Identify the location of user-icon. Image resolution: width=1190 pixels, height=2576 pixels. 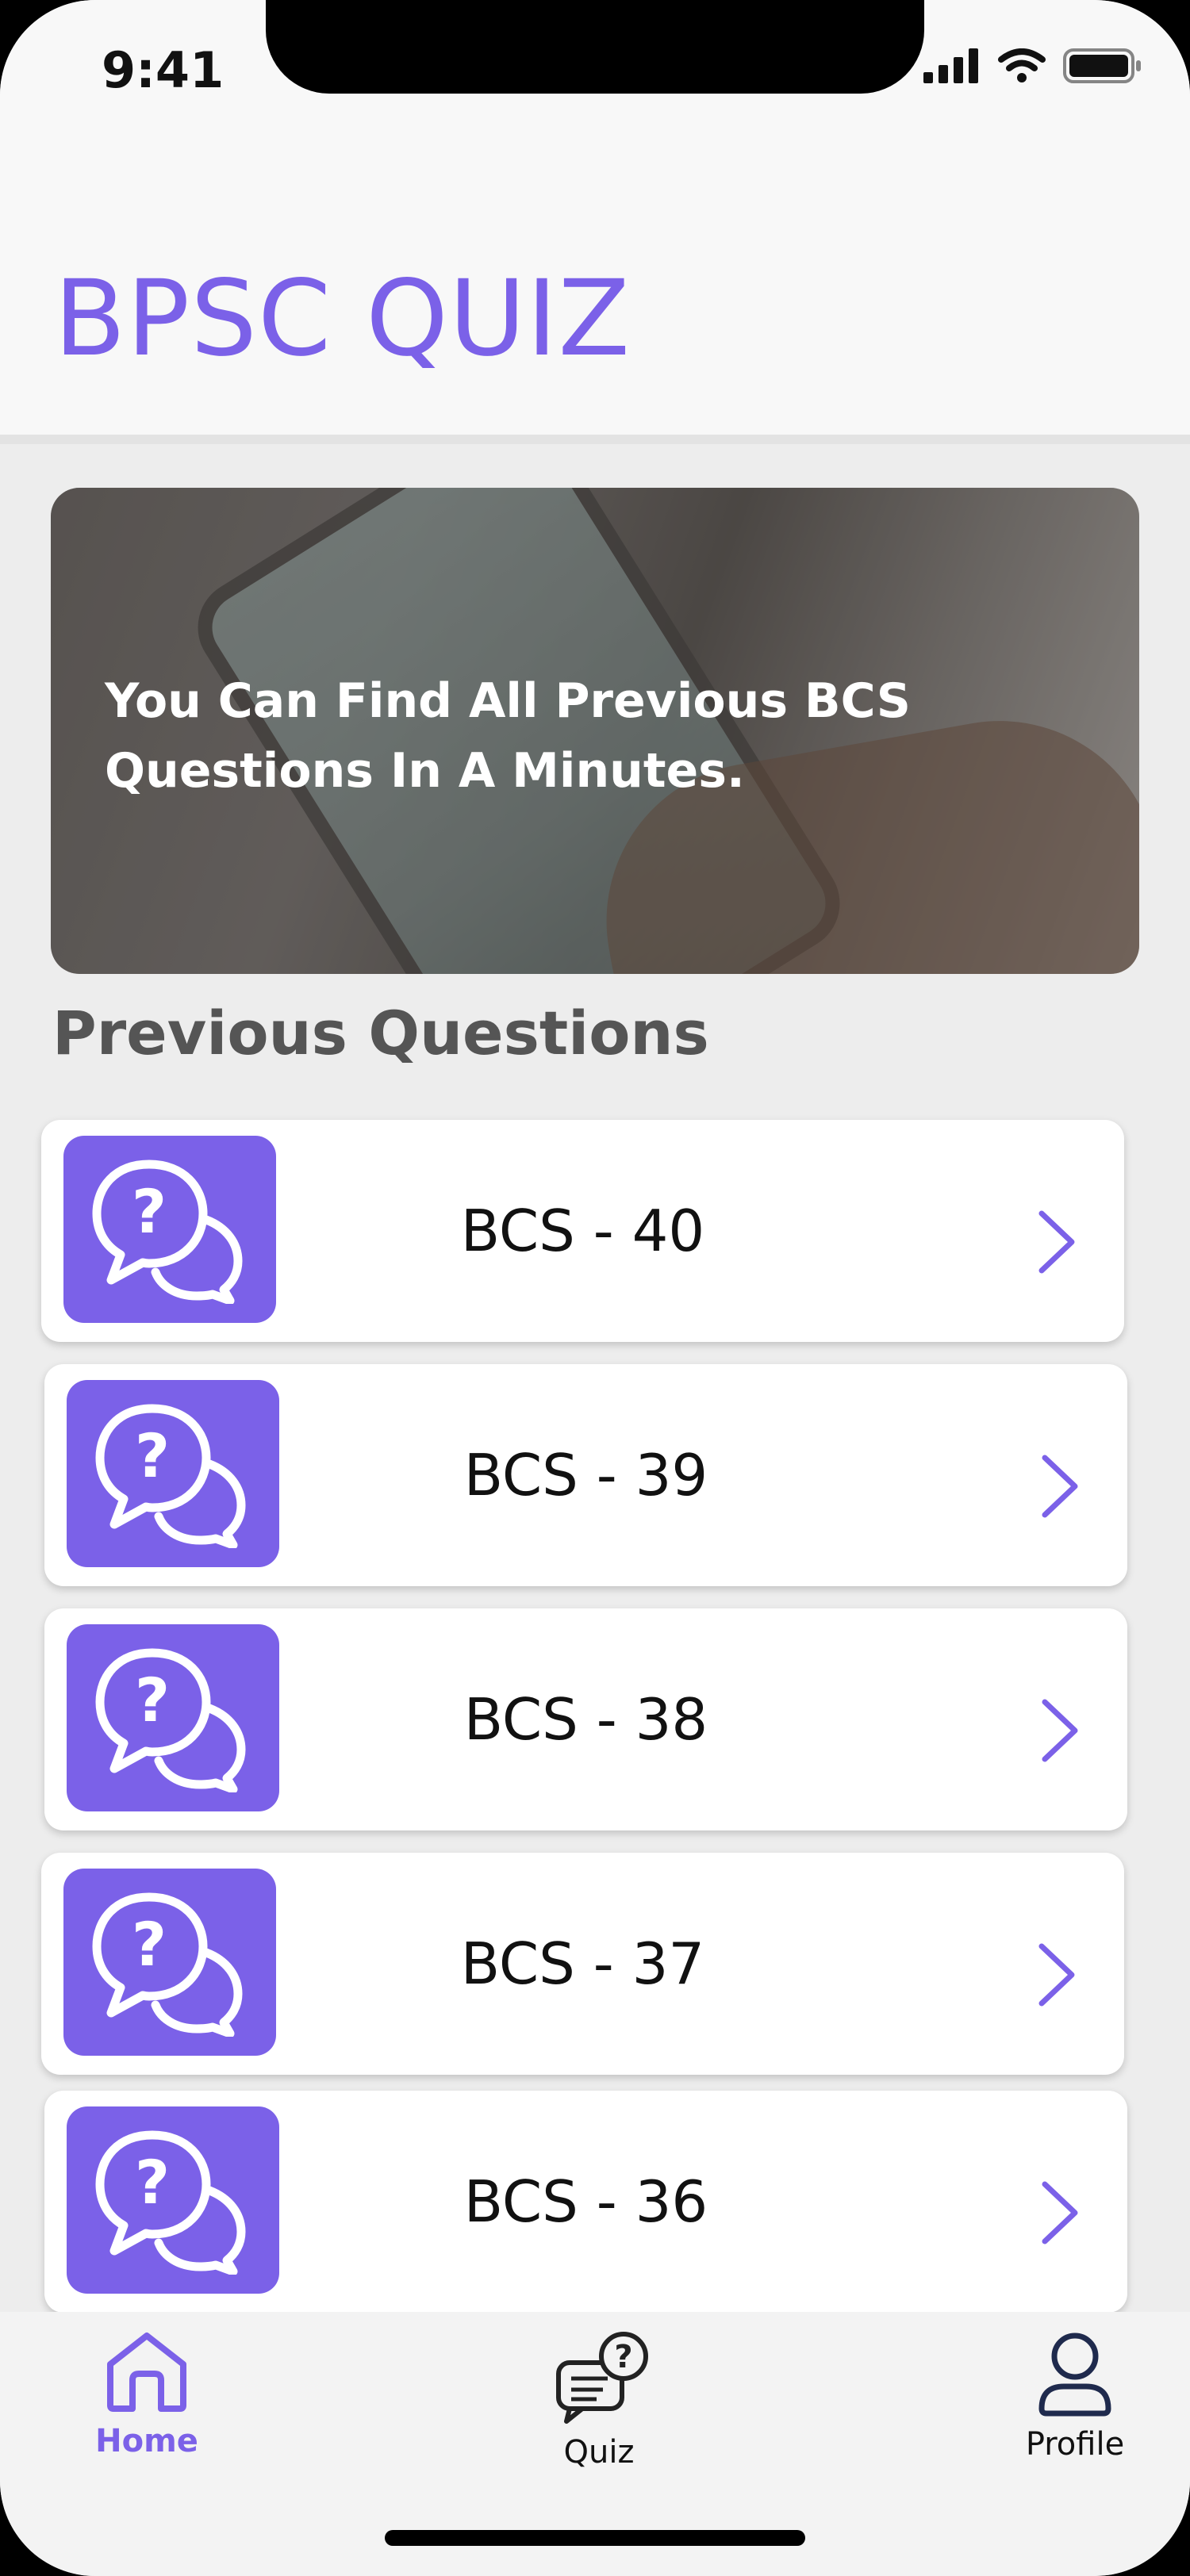
(1074, 2375).